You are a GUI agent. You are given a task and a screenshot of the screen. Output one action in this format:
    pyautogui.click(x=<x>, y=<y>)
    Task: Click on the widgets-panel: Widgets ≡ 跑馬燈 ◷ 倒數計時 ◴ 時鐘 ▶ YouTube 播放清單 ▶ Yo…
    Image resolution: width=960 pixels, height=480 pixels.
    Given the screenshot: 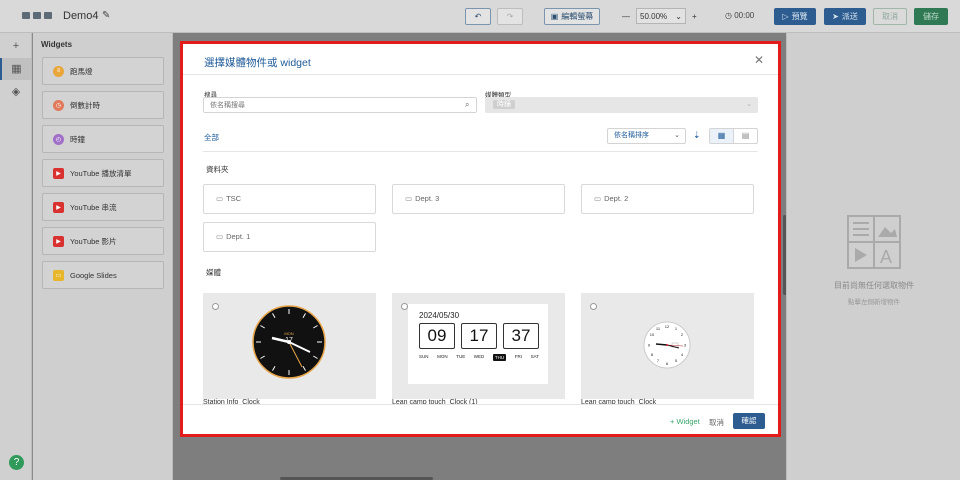 What is the action you would take?
    pyautogui.click(x=103, y=256)
    